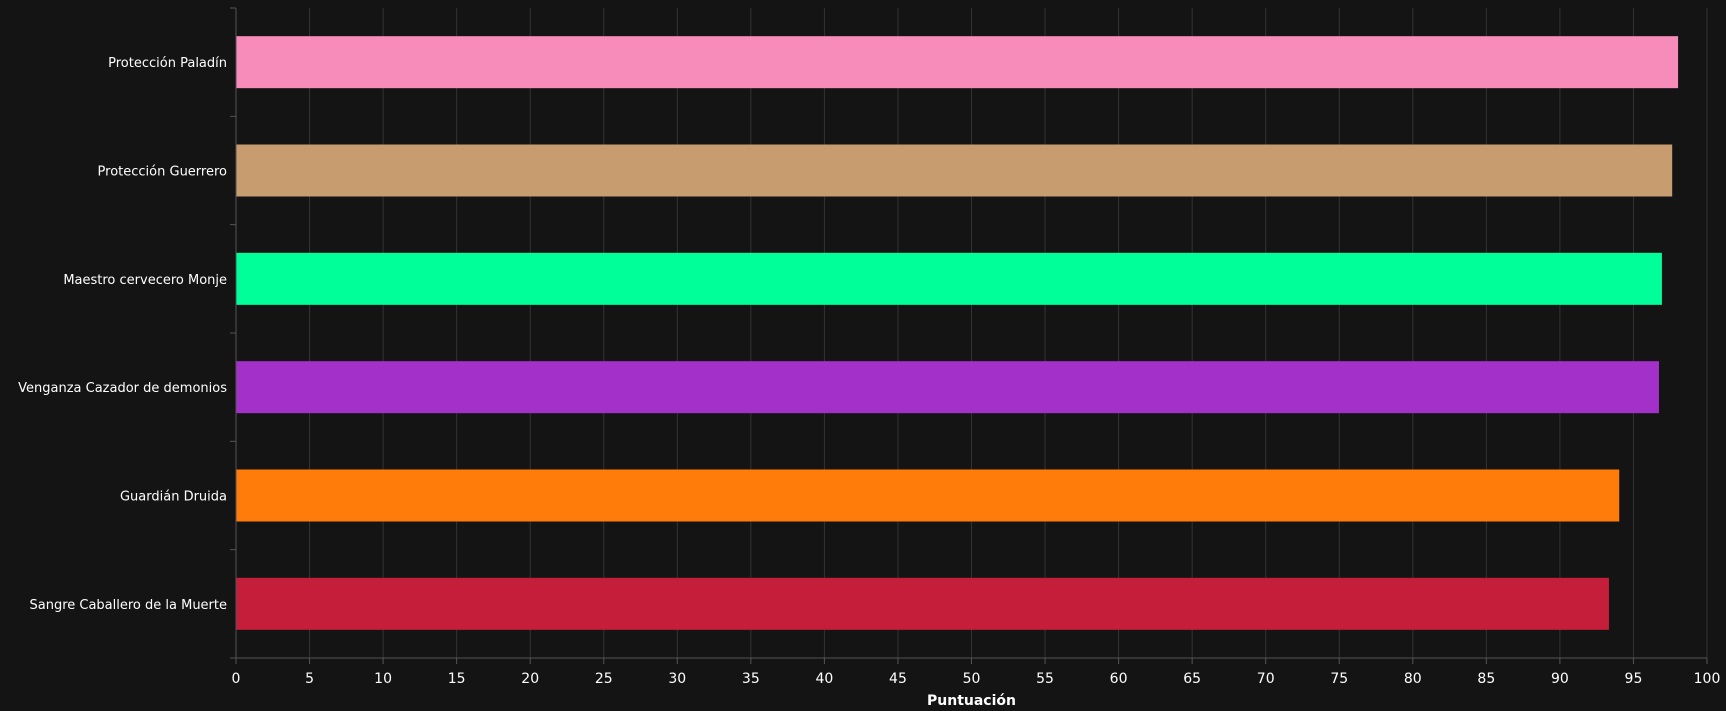 Image resolution: width=1726 pixels, height=711 pixels. What do you see at coordinates (1192, 679) in the screenshot?
I see `x-tick-label: 65` at bounding box center [1192, 679].